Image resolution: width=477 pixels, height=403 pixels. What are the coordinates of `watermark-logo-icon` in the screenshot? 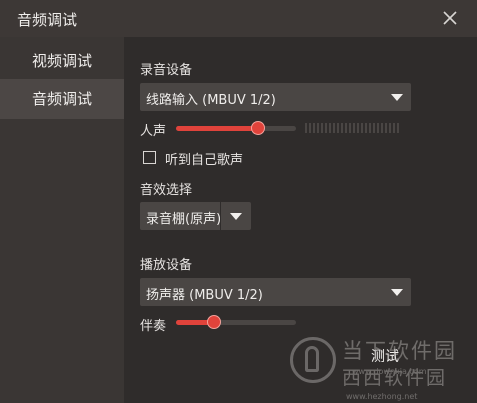 It's located at (313, 360).